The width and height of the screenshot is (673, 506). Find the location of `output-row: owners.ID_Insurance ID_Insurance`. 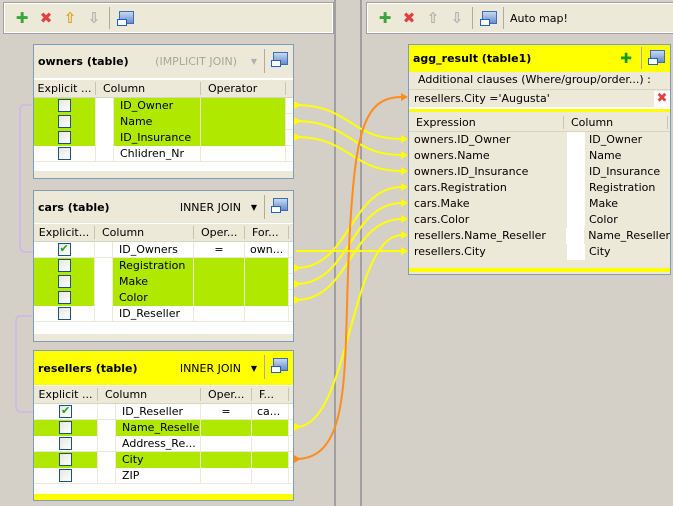

output-row: owners.ID_Insurance ID_Insurance is located at coordinates (539, 172).